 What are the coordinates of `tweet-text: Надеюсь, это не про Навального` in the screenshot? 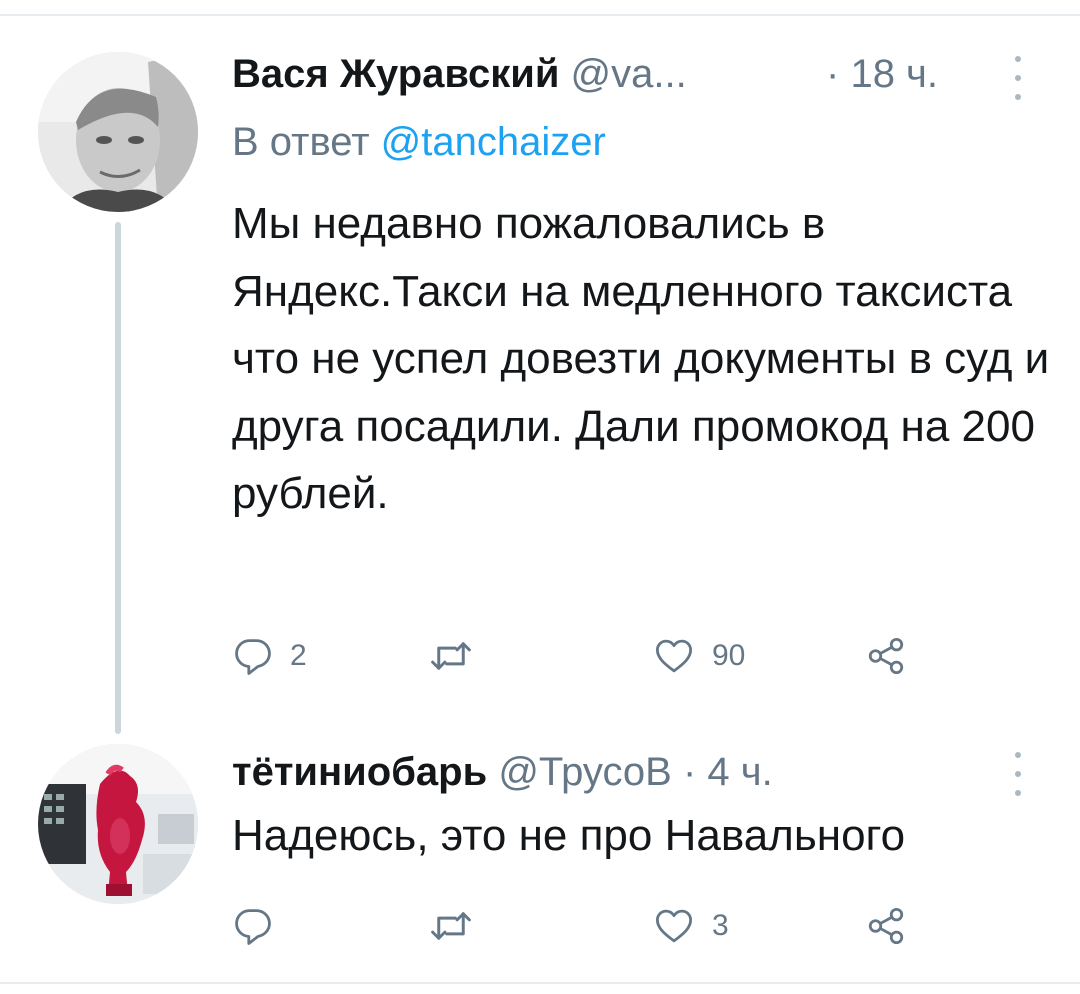 It's located at (569, 835).